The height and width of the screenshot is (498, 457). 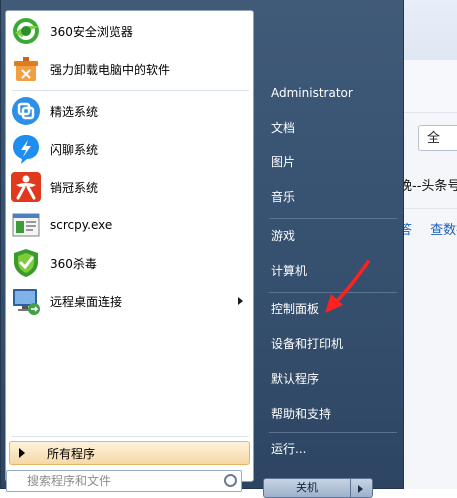 I want to click on xiaoguan-icon, so click(x=26, y=187).